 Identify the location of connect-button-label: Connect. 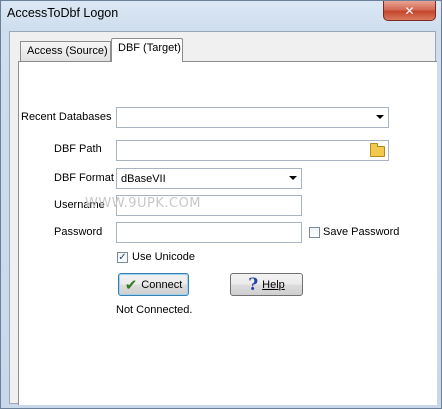
(162, 284).